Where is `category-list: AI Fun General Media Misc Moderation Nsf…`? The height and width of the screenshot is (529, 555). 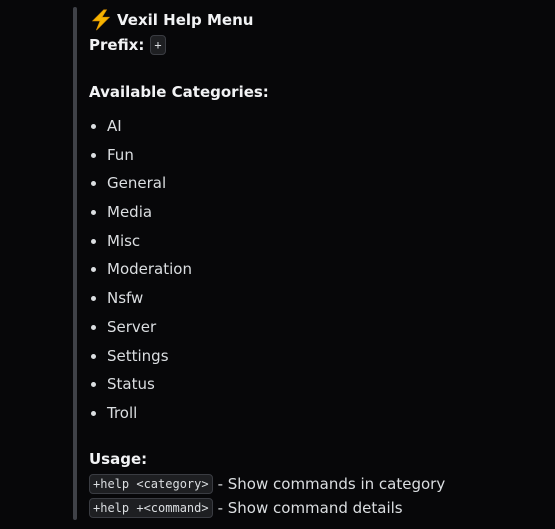
category-list: AI Fun General Media Misc Moderation Nsf… is located at coordinates (140, 270).